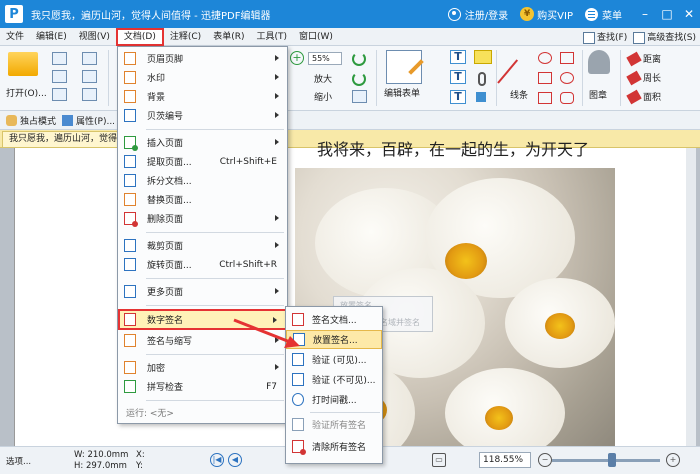 This screenshot has width=700, height=474. Describe the element at coordinates (673, 460) in the screenshot. I see `zoom-in-status-icon: +` at that location.